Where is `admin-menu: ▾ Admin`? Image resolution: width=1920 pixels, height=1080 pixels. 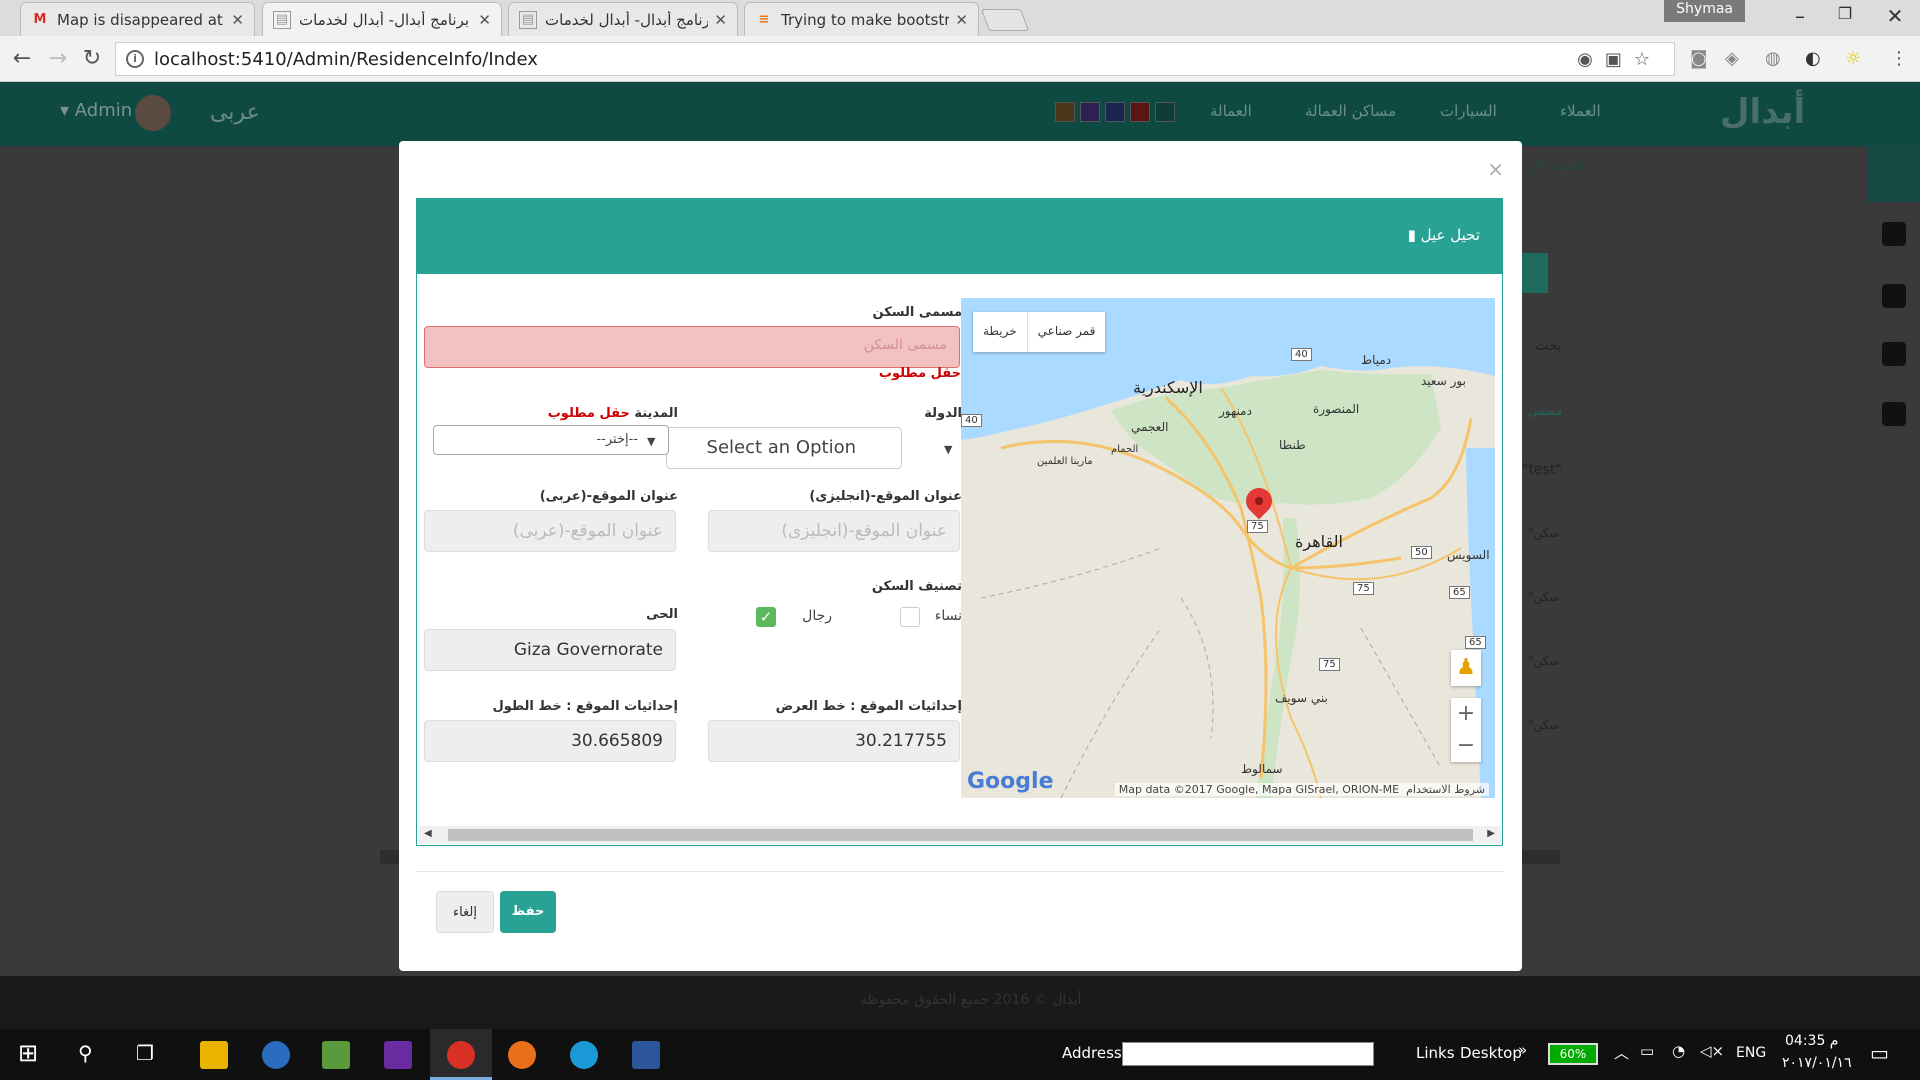 admin-menu: ▾ Admin is located at coordinates (96, 110).